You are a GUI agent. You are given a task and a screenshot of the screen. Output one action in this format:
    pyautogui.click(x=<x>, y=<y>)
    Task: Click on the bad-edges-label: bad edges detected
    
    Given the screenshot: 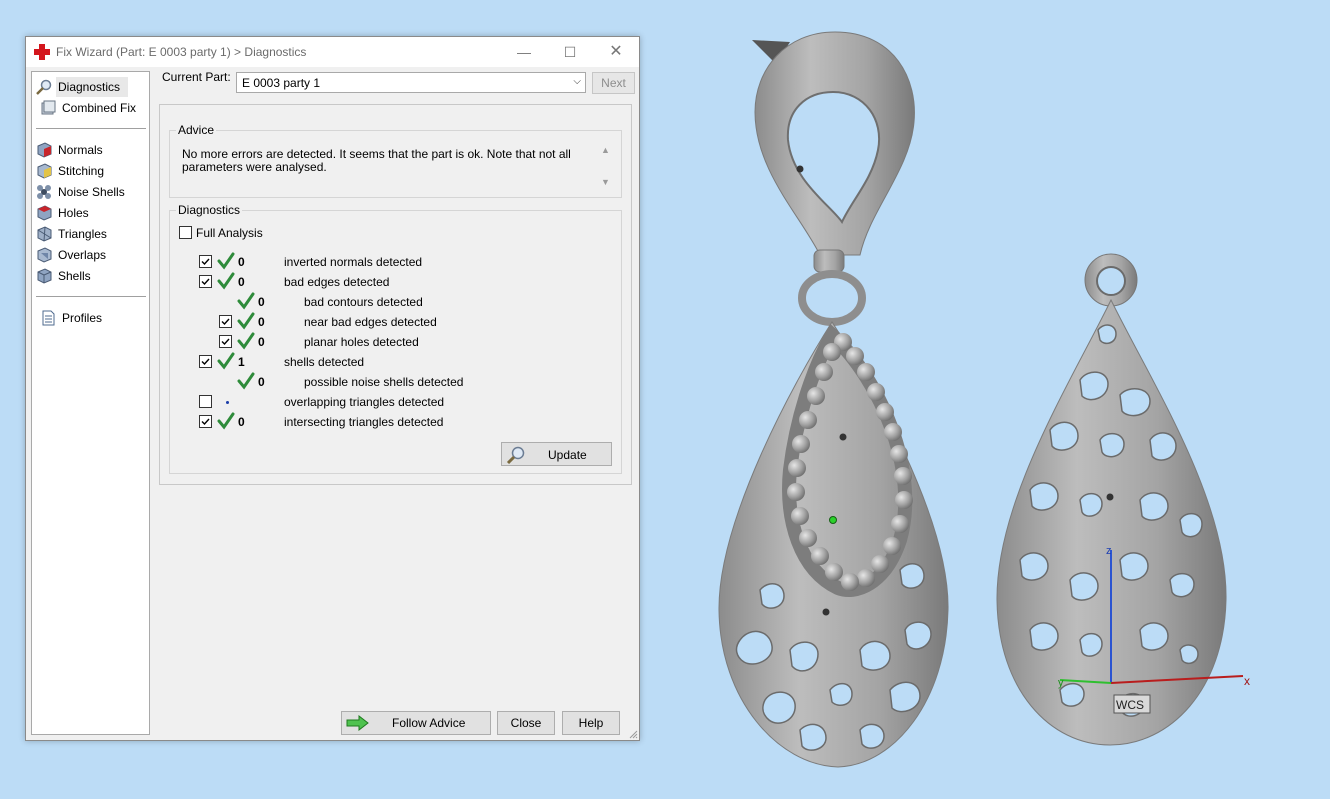 What is the action you would take?
    pyautogui.click(x=337, y=282)
    